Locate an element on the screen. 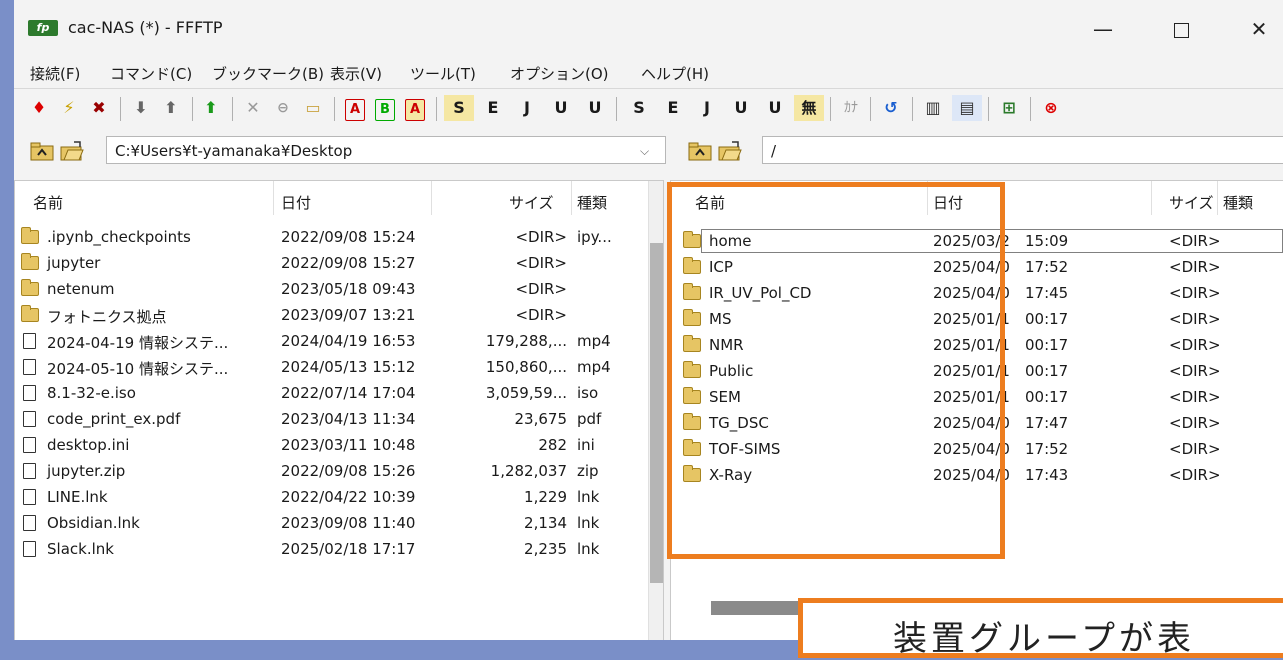  quick-connect-icon: ⚡ is located at coordinates (69, 108).